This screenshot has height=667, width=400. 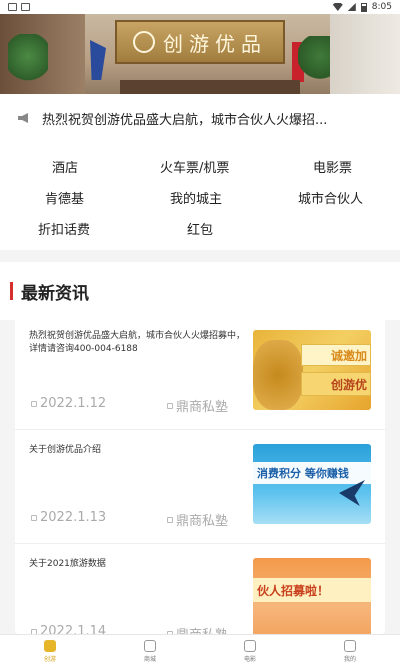 I want to click on banner-sign-text: 创游优品, so click(x=215, y=43).